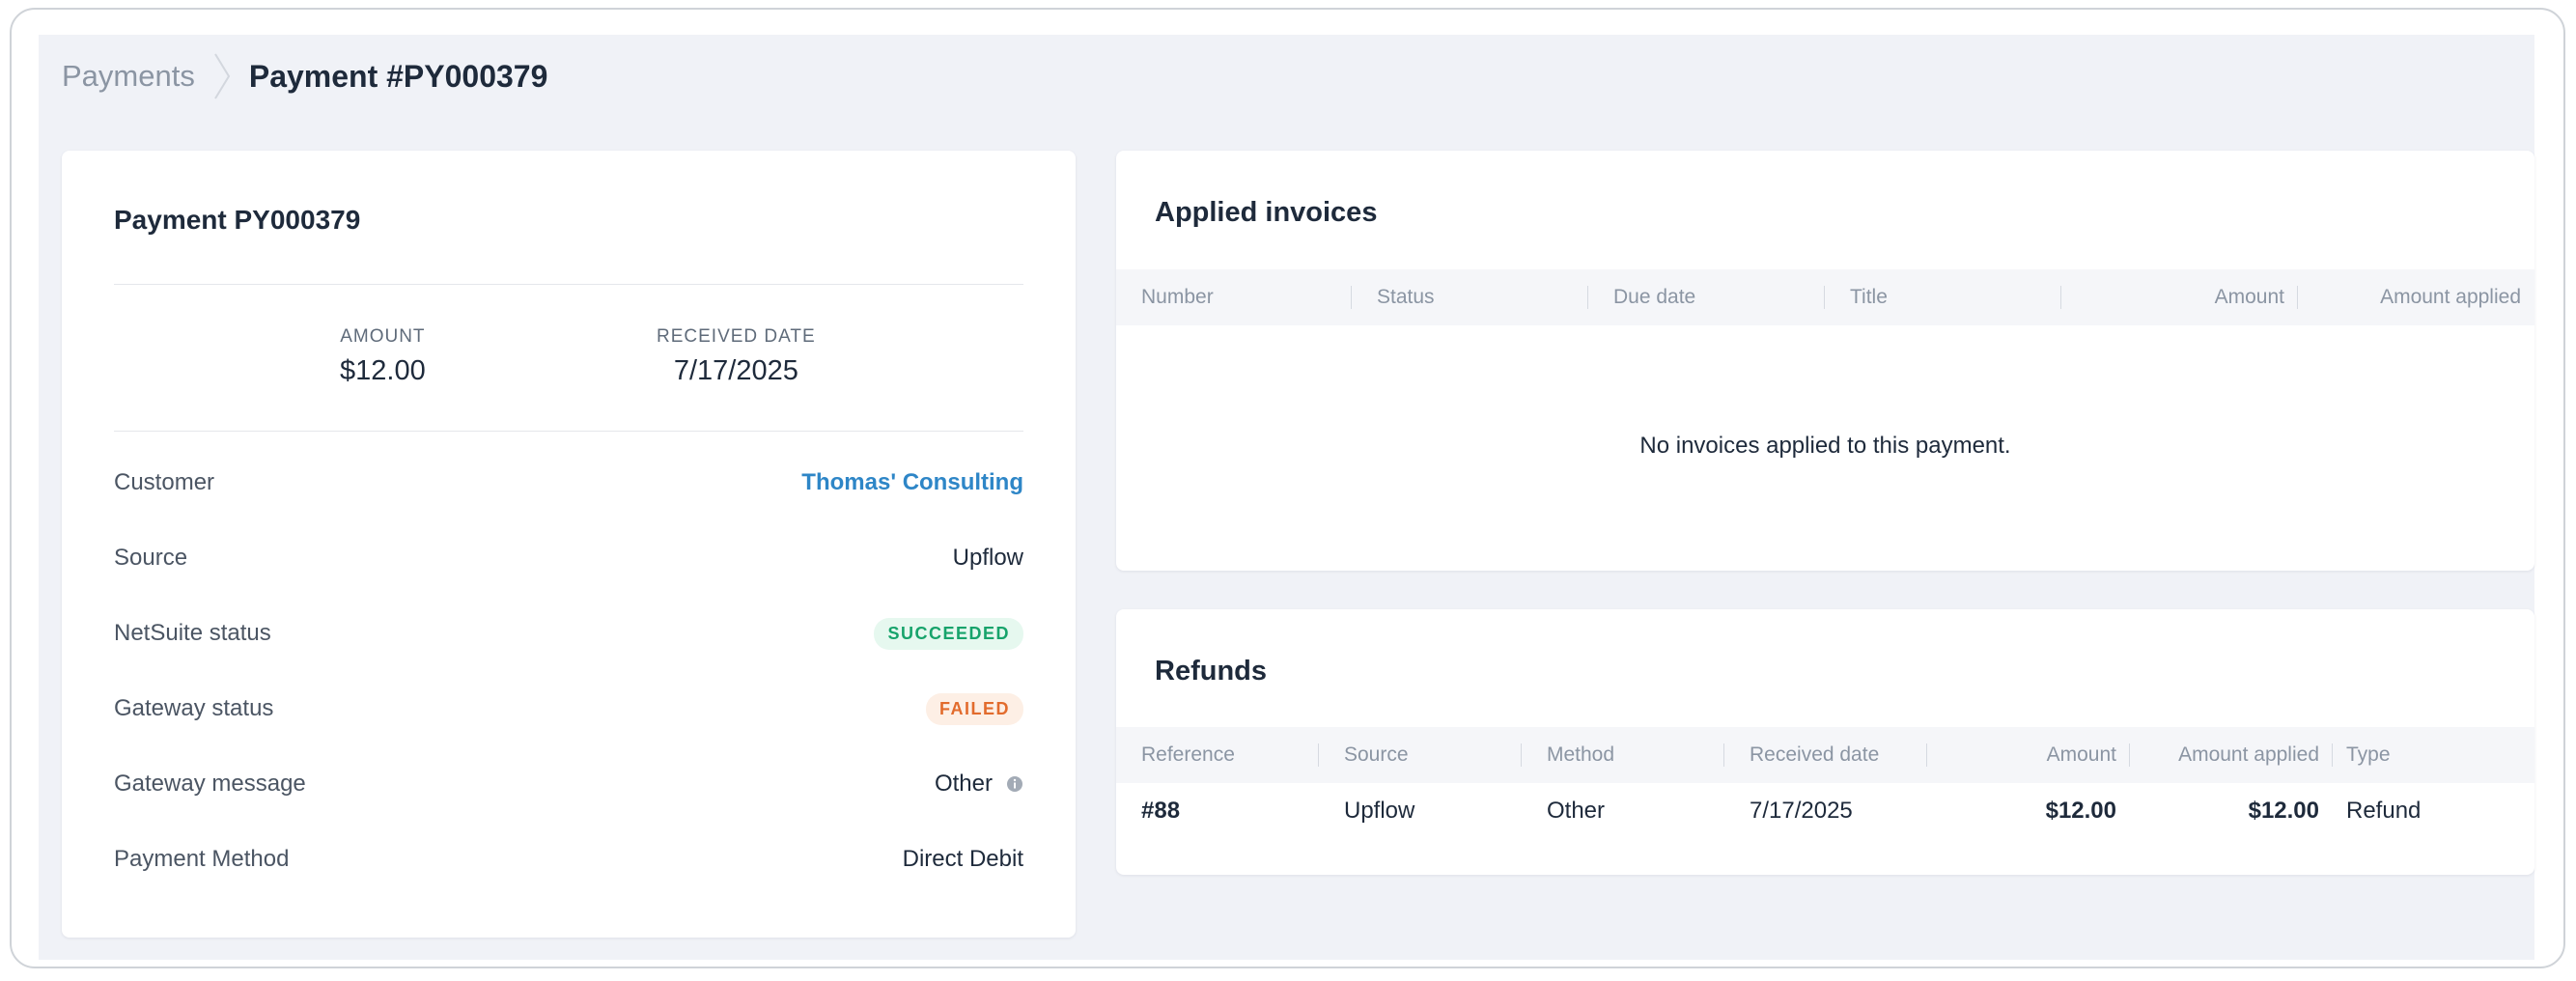 The image size is (2576, 981). Describe the element at coordinates (1577, 811) in the screenshot. I see `refund-method: Other` at that location.